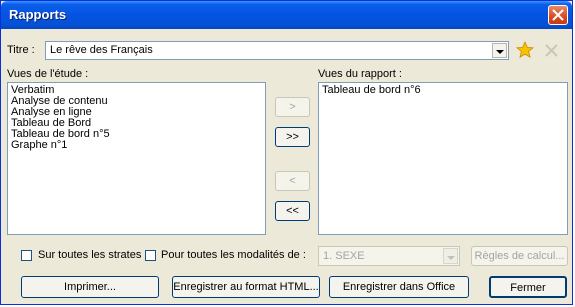  Describe the element at coordinates (90, 255) in the screenshot. I see `all-strata-label: Sur toutes les strates` at that location.